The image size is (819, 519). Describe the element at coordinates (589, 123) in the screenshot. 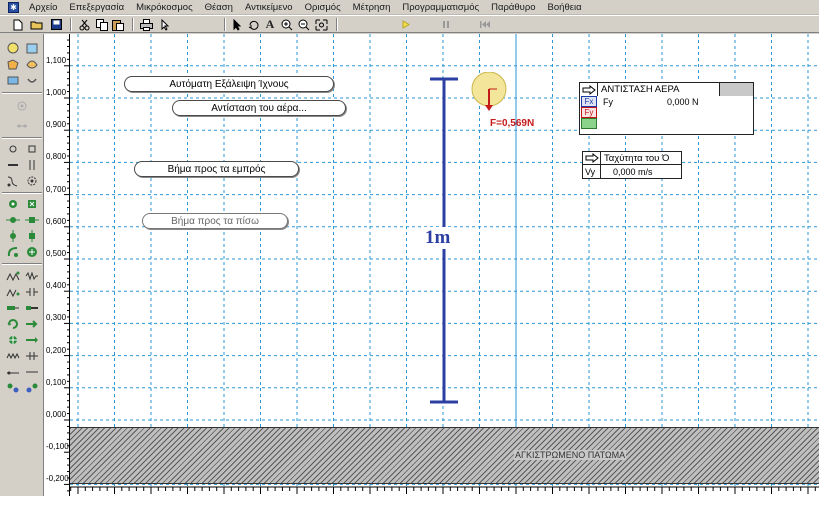

I see `graph-toggle-icon` at that location.